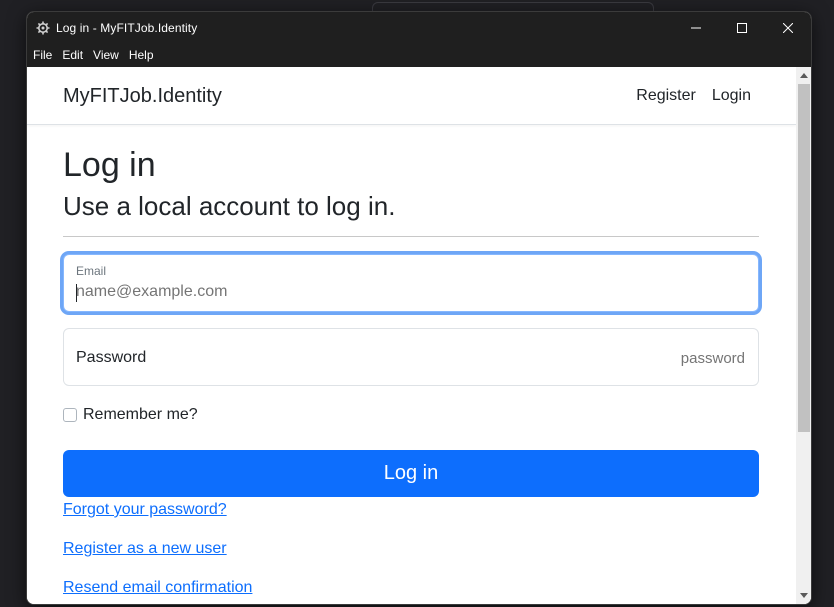 Image resolution: width=834 pixels, height=607 pixels. What do you see at coordinates (140, 415) in the screenshot?
I see `remember-me-label: Remember me?` at bounding box center [140, 415].